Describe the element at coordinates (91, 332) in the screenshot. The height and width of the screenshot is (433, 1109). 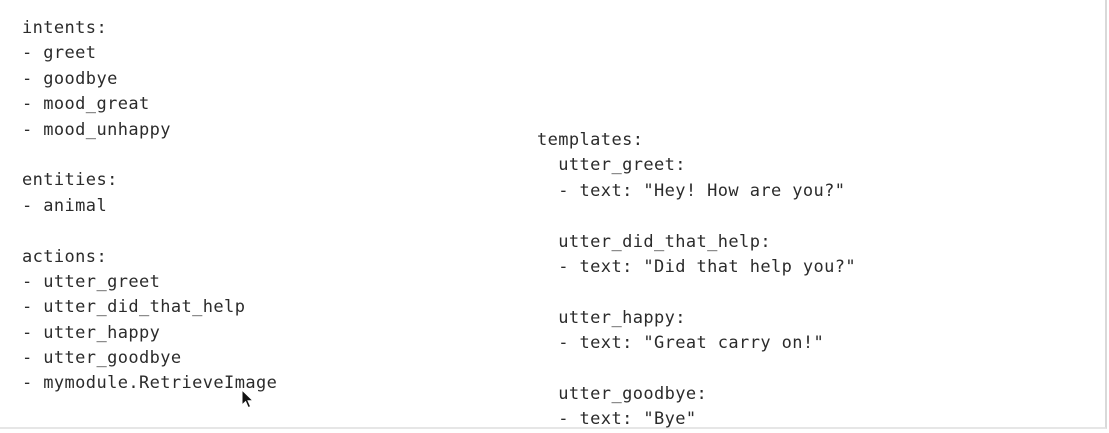
I see `action-item: - utter_happy` at that location.